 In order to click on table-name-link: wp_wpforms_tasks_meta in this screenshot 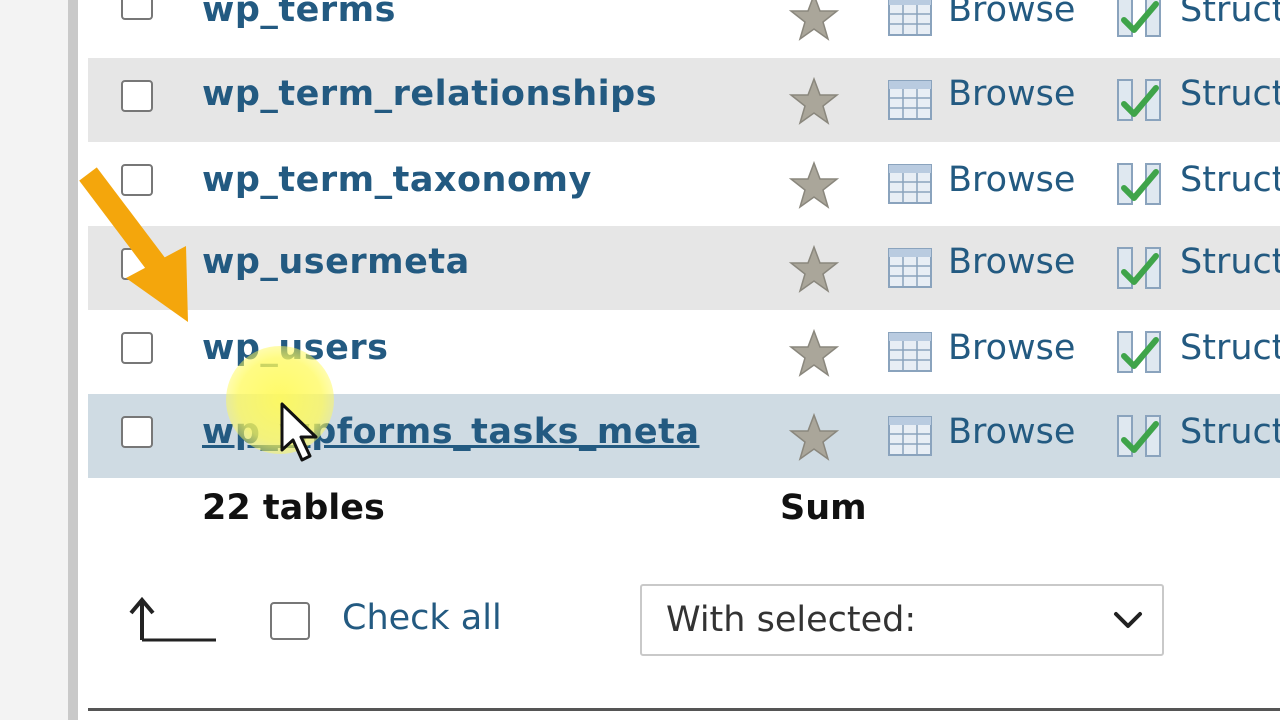, I will do `click(450, 432)`.